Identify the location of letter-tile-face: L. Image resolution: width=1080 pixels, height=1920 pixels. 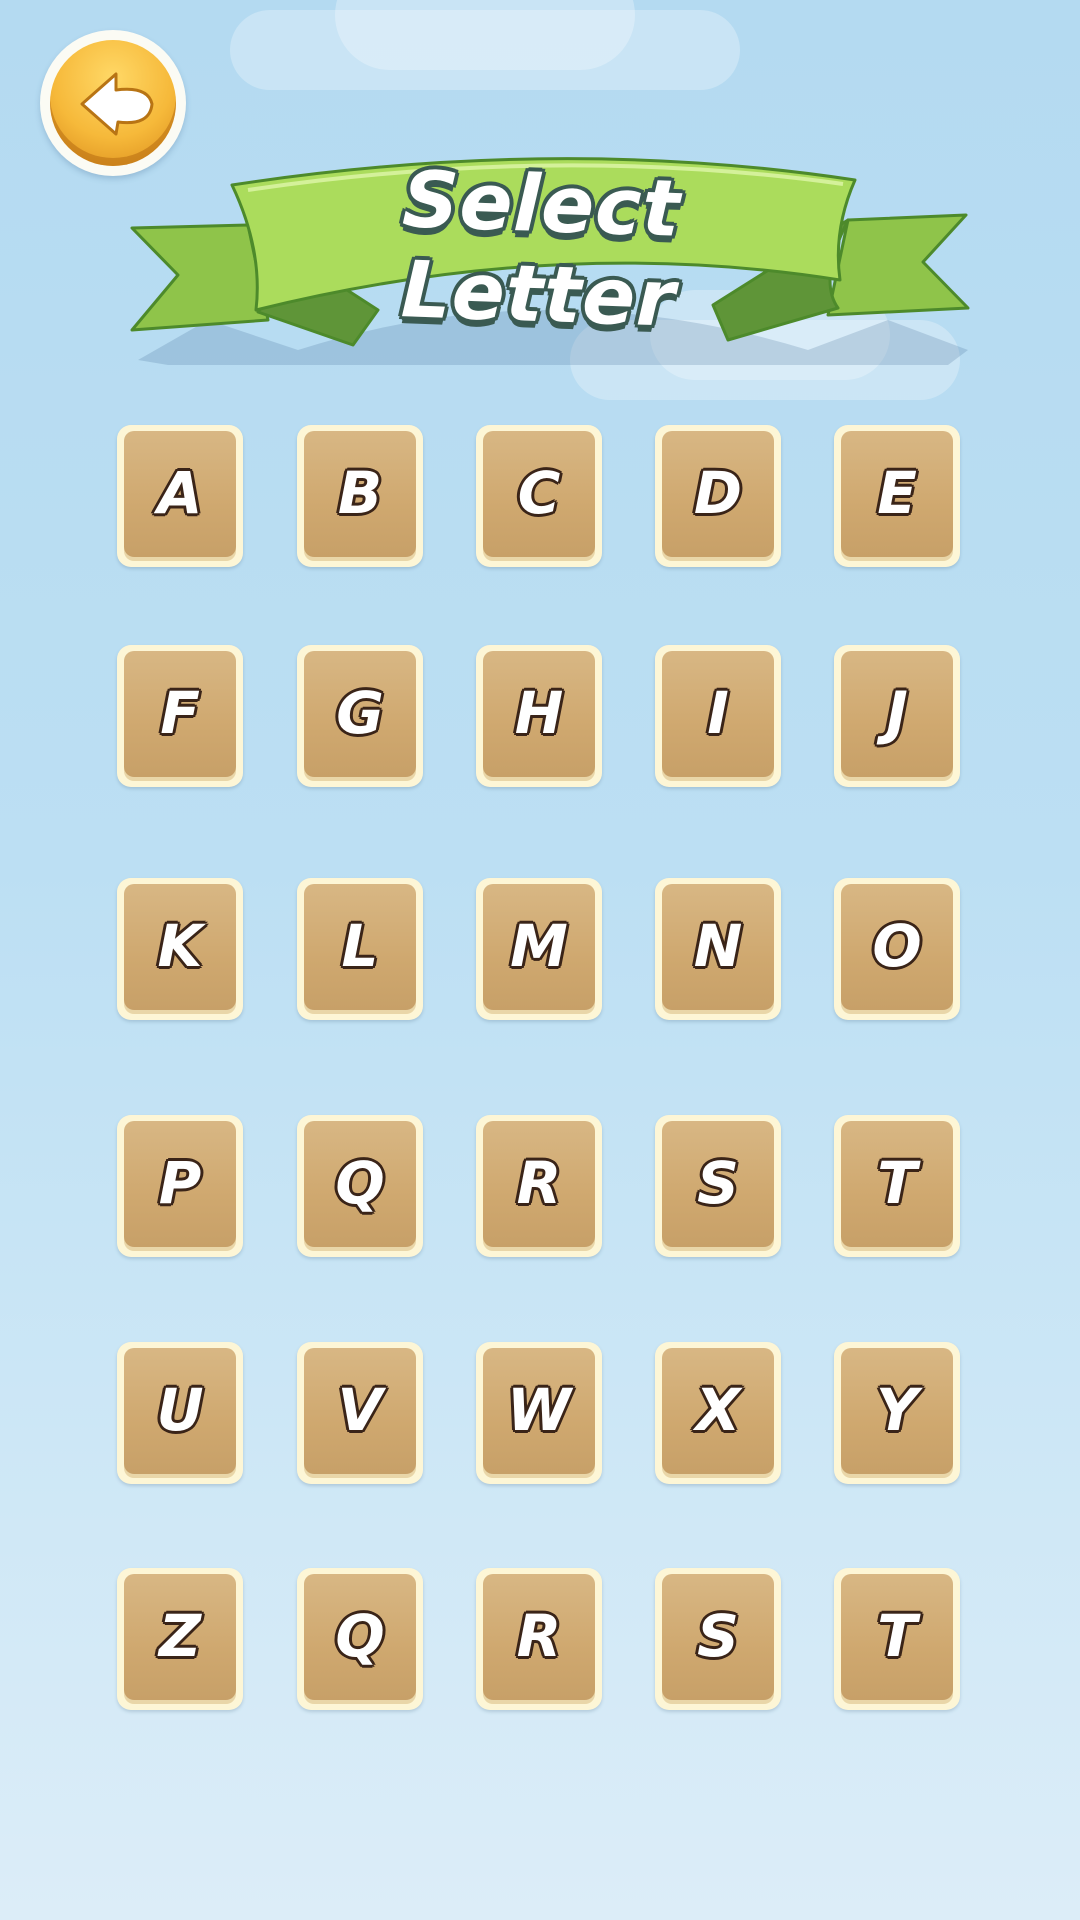
(360, 947).